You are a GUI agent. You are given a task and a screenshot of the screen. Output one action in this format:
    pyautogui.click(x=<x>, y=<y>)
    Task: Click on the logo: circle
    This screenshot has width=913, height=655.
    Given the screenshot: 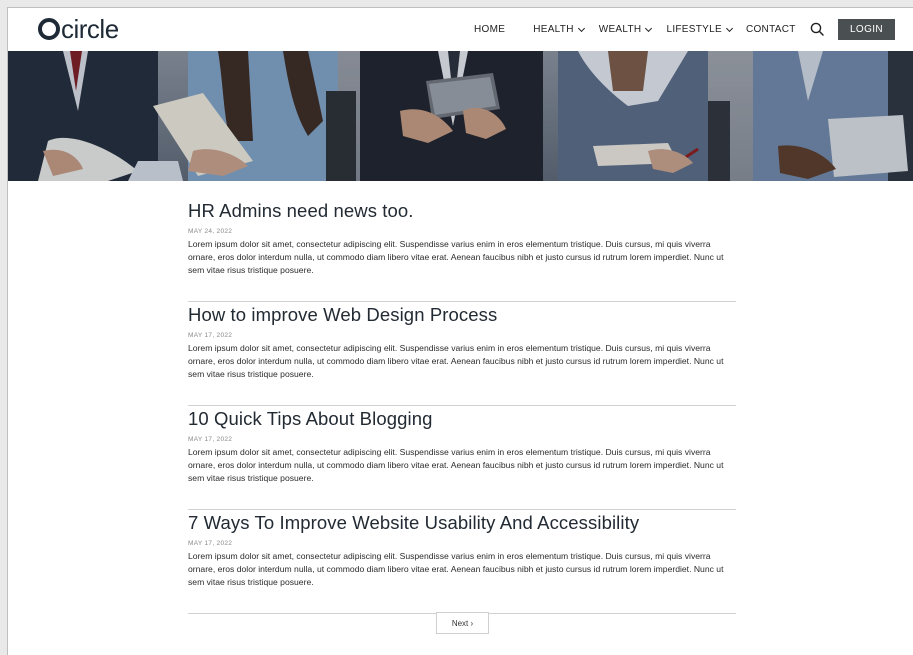 What is the action you would take?
    pyautogui.click(x=78, y=29)
    